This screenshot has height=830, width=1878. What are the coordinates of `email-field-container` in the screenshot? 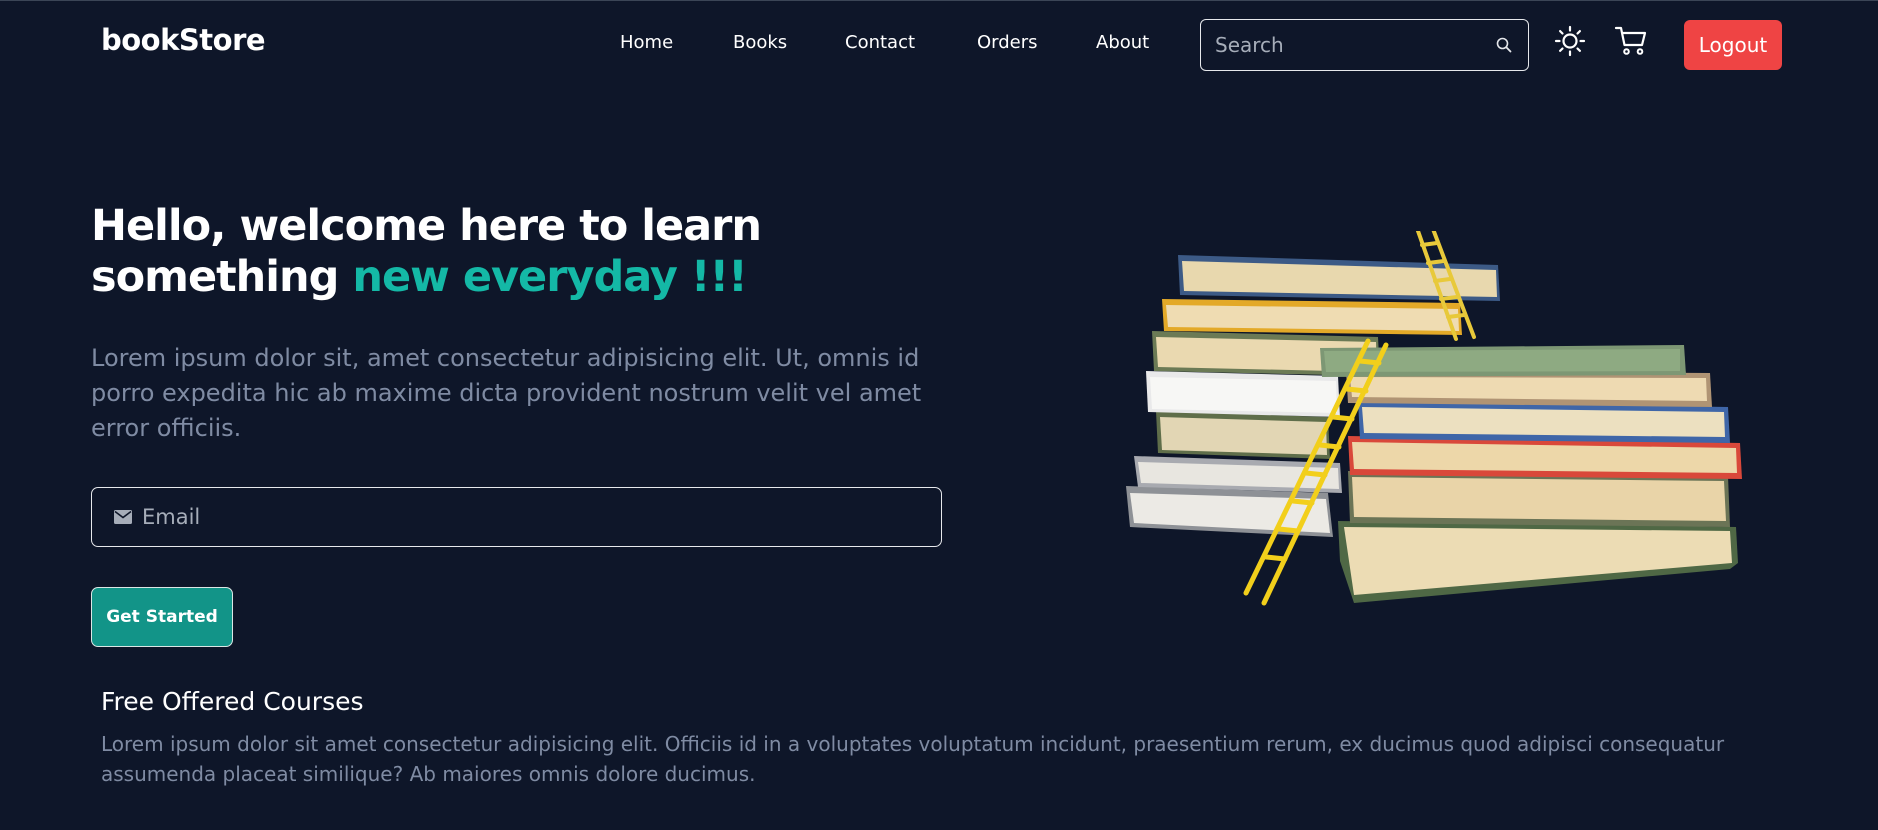 It's located at (516, 517).